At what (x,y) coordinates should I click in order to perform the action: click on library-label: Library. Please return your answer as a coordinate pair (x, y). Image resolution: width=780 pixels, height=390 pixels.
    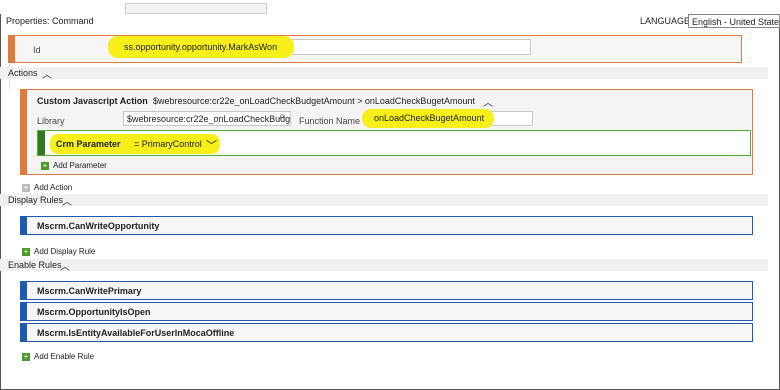
    Looking at the image, I should click on (51, 121).